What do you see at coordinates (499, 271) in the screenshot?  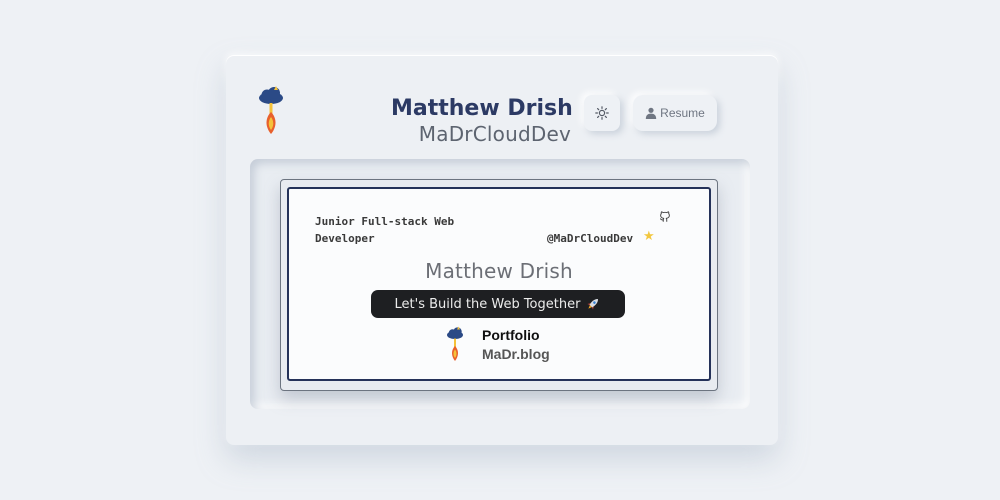 I see `card-name: Matthew Drish` at bounding box center [499, 271].